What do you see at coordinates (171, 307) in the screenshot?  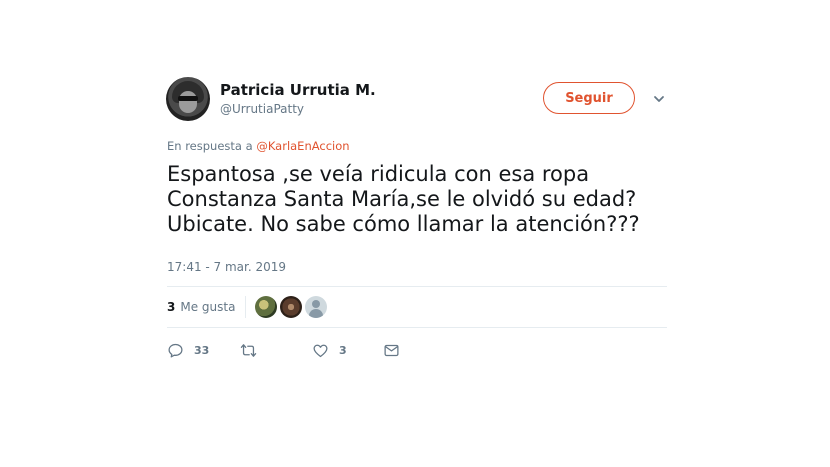 I see `likes-count: 3` at bounding box center [171, 307].